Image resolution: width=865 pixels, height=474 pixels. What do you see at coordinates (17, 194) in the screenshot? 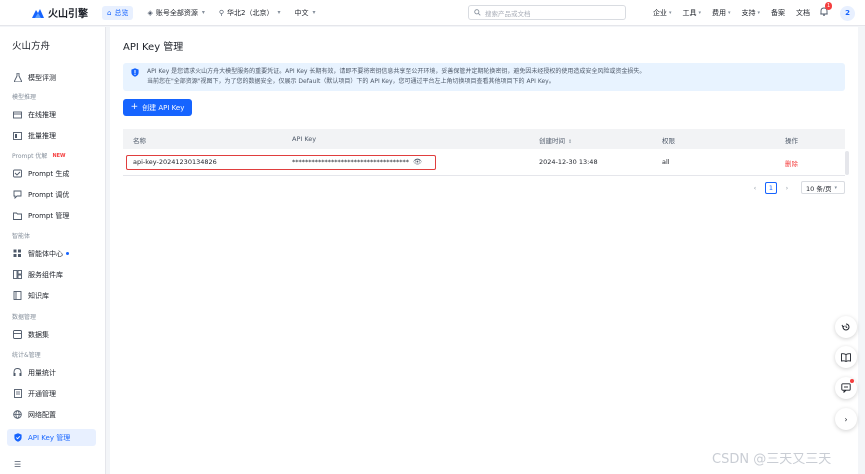
I see `tune-icon` at bounding box center [17, 194].